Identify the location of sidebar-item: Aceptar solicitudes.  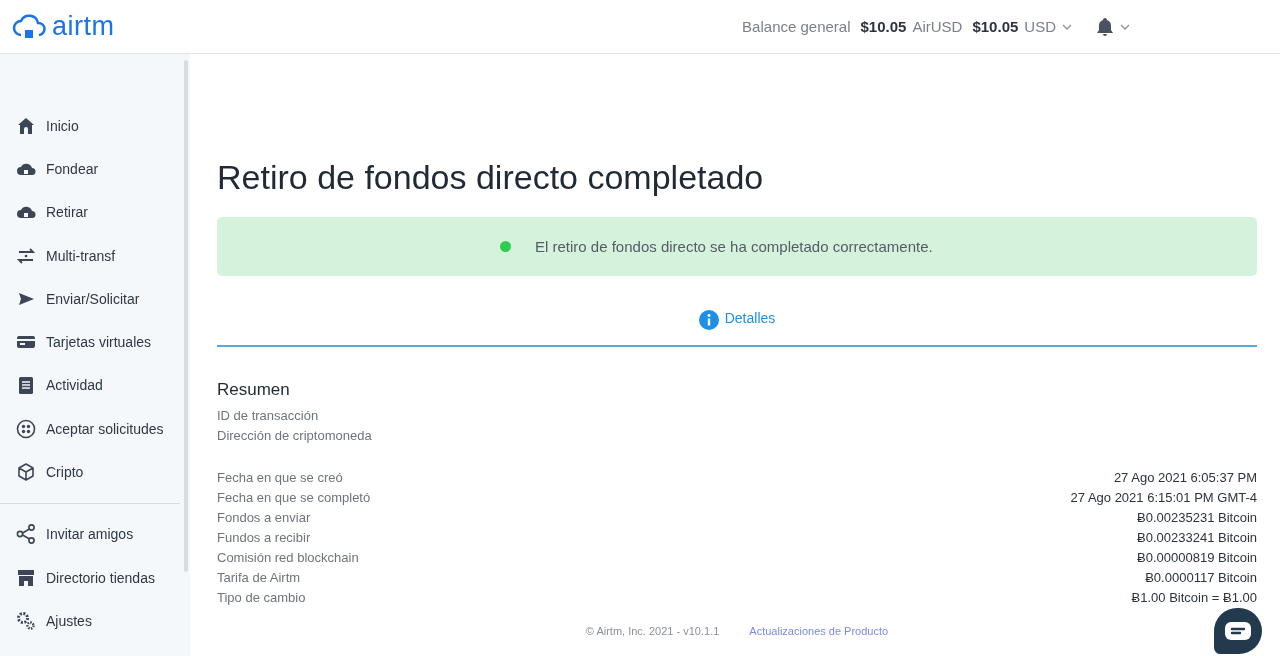
(95, 429).